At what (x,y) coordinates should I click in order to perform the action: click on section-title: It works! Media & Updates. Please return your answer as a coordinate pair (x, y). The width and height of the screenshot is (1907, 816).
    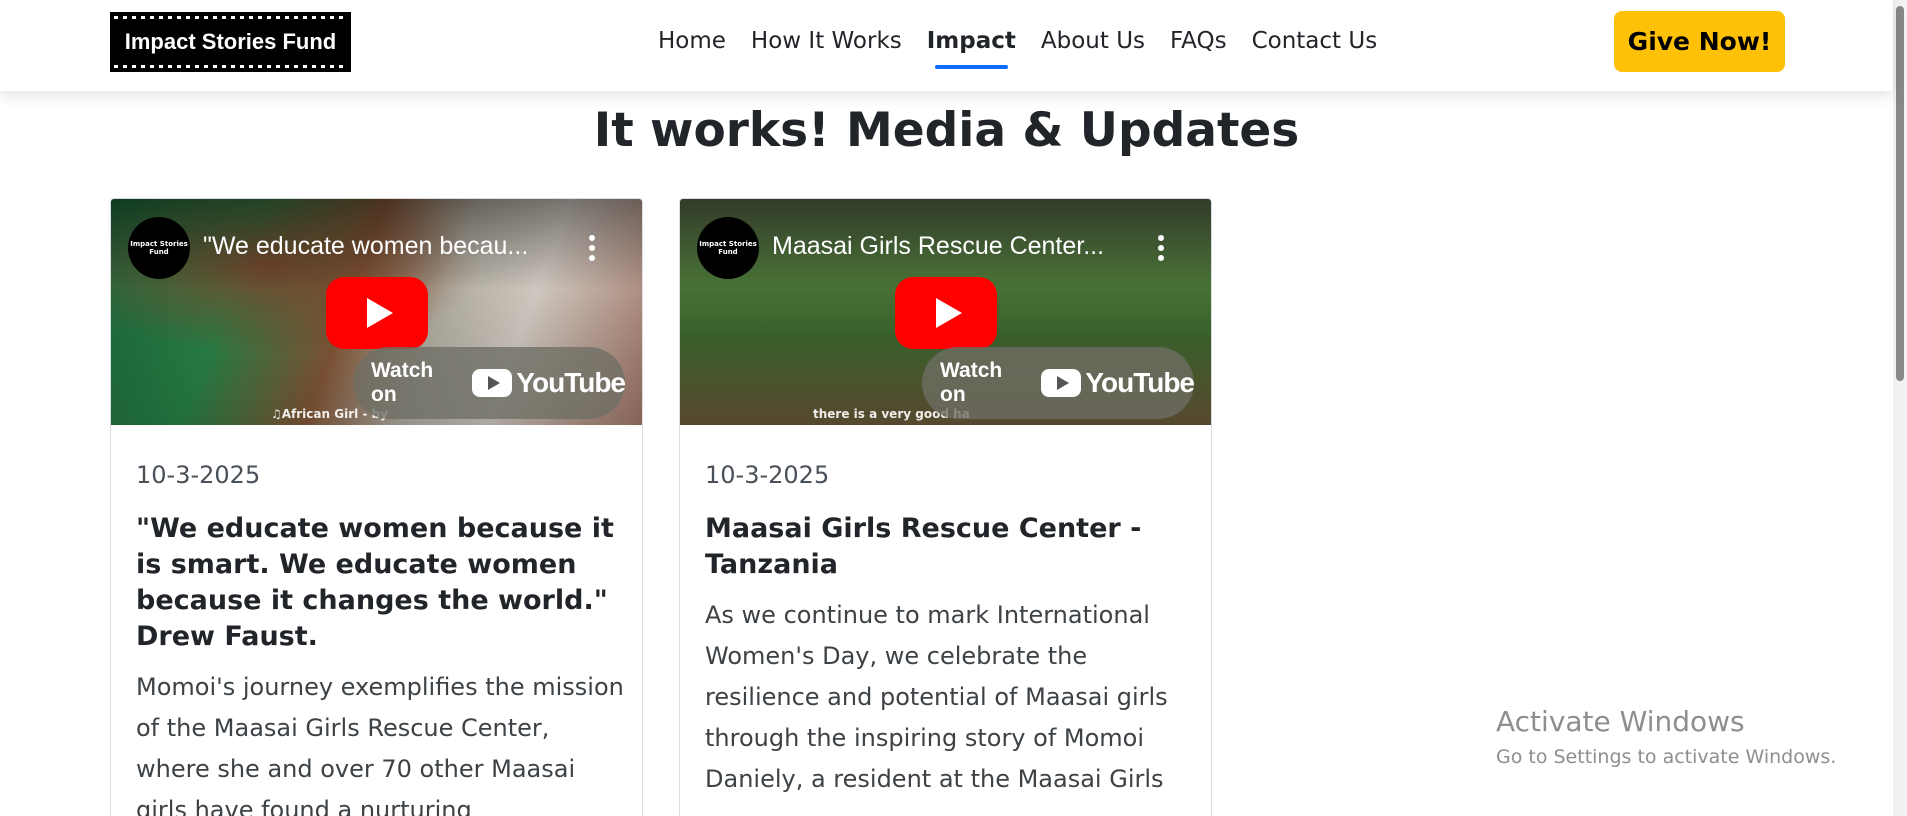
    Looking at the image, I should click on (946, 130).